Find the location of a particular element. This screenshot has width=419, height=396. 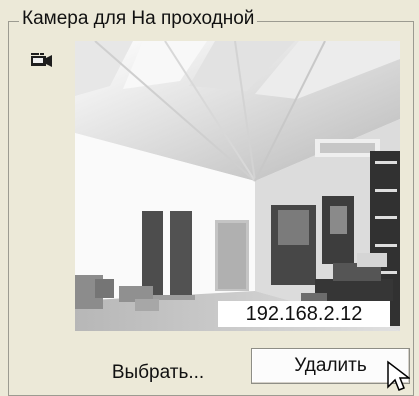

camera-group-title: Камера для На проходной is located at coordinates (138, 19).